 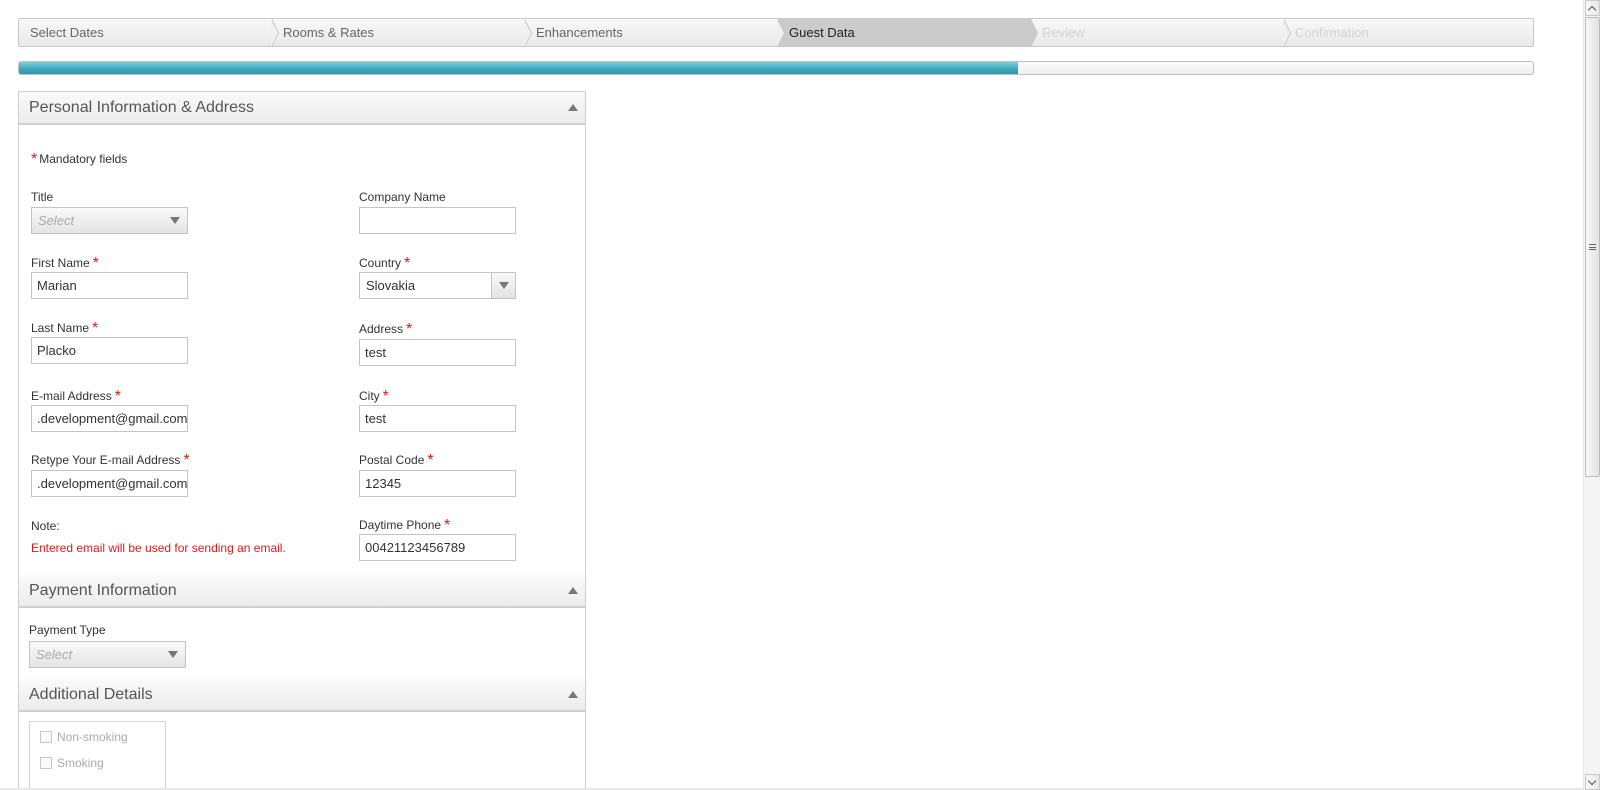 What do you see at coordinates (1408, 32) in the screenshot?
I see `step-confirmation: Confirmation` at bounding box center [1408, 32].